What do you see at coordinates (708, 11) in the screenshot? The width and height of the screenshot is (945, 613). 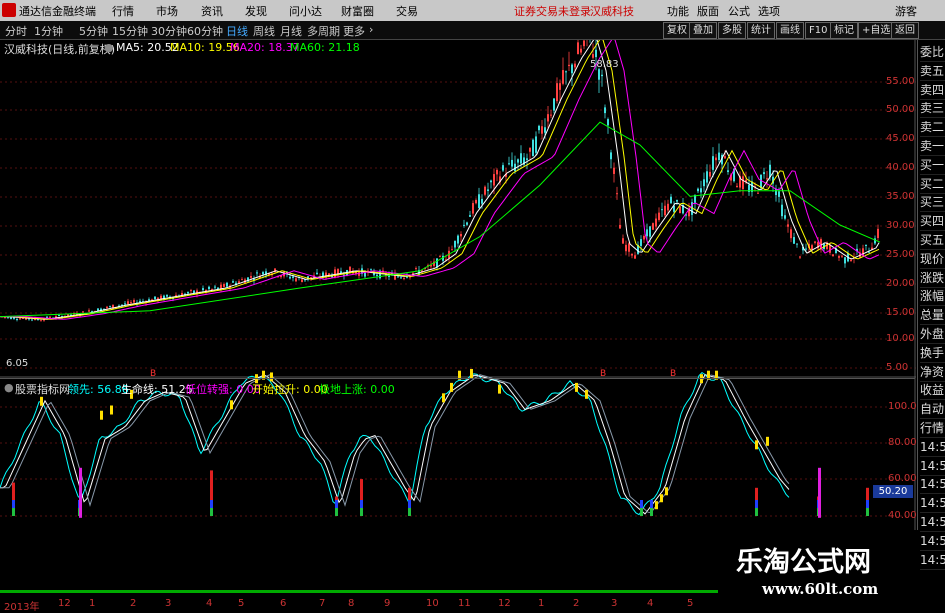 I see `menu-item-banmian: 版面` at bounding box center [708, 11].